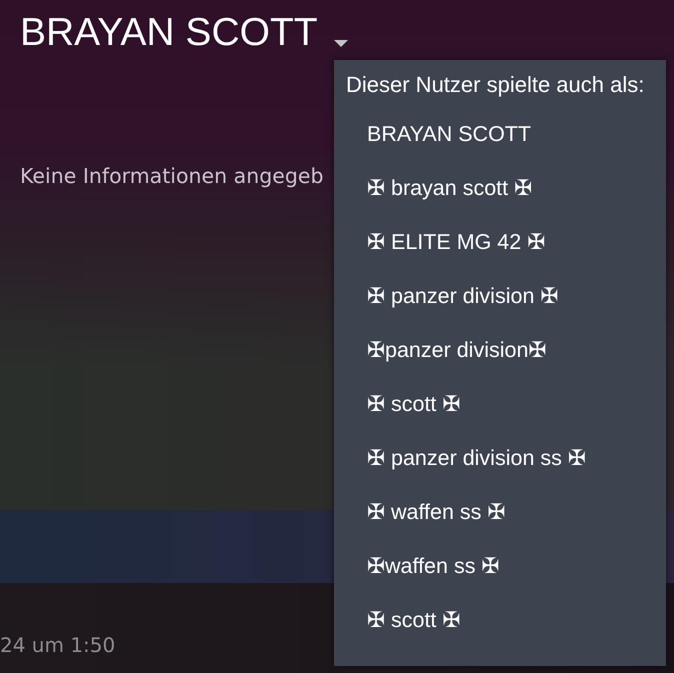  Describe the element at coordinates (456, 242) in the screenshot. I see `alias-item: ✠ ELITE MG 42 ✠` at that location.